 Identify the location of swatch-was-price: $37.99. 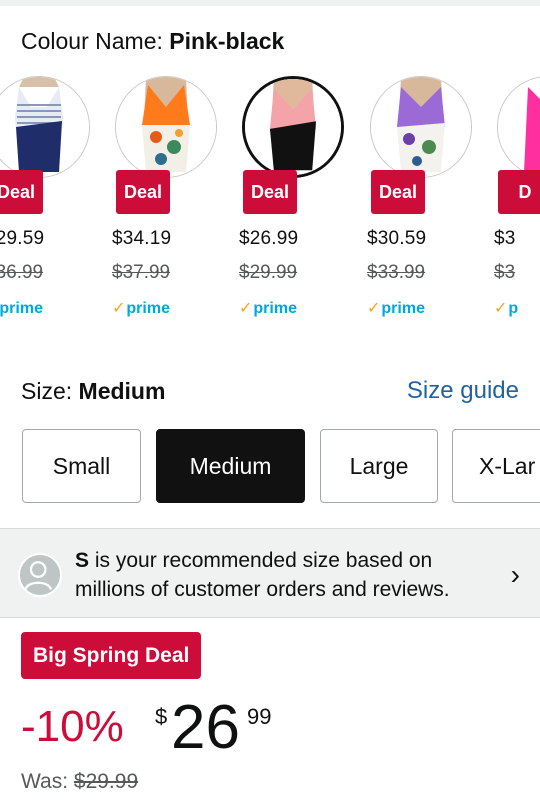
(141, 272).